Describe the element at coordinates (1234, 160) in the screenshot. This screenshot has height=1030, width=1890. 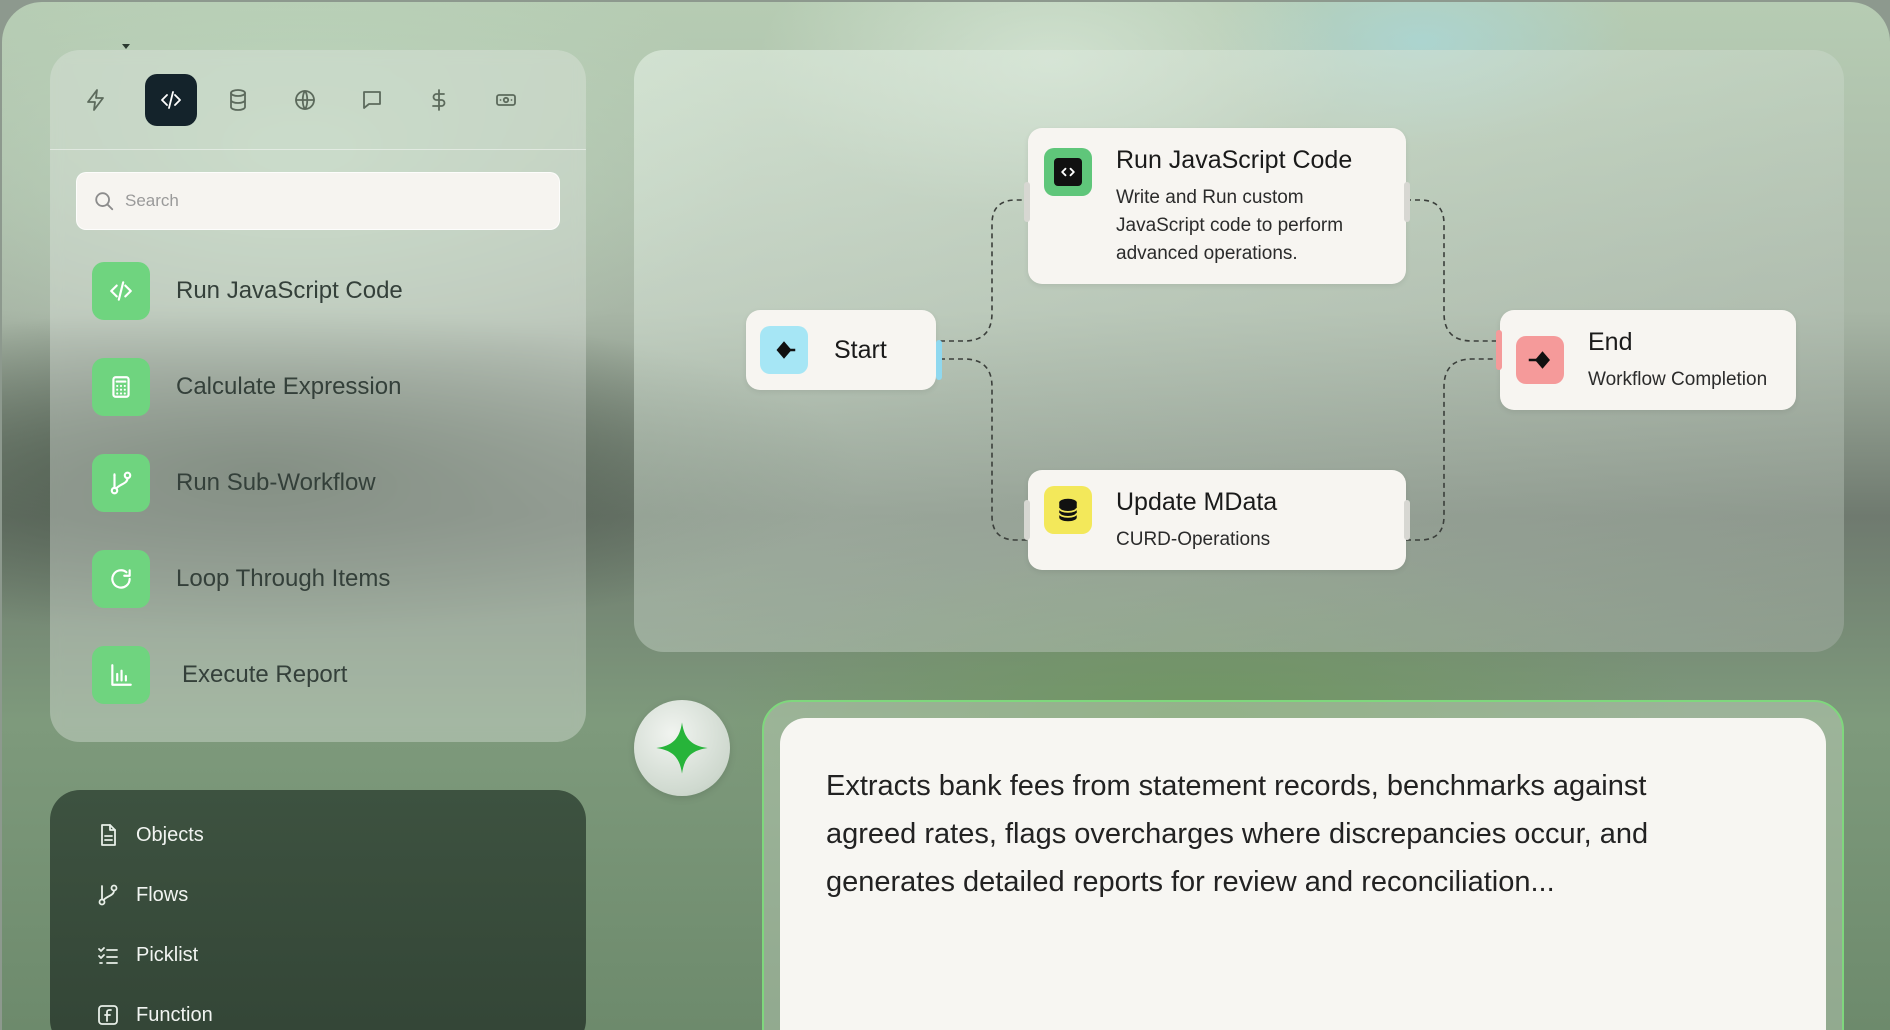
I see `node-title: Run JavaScript Code` at that location.